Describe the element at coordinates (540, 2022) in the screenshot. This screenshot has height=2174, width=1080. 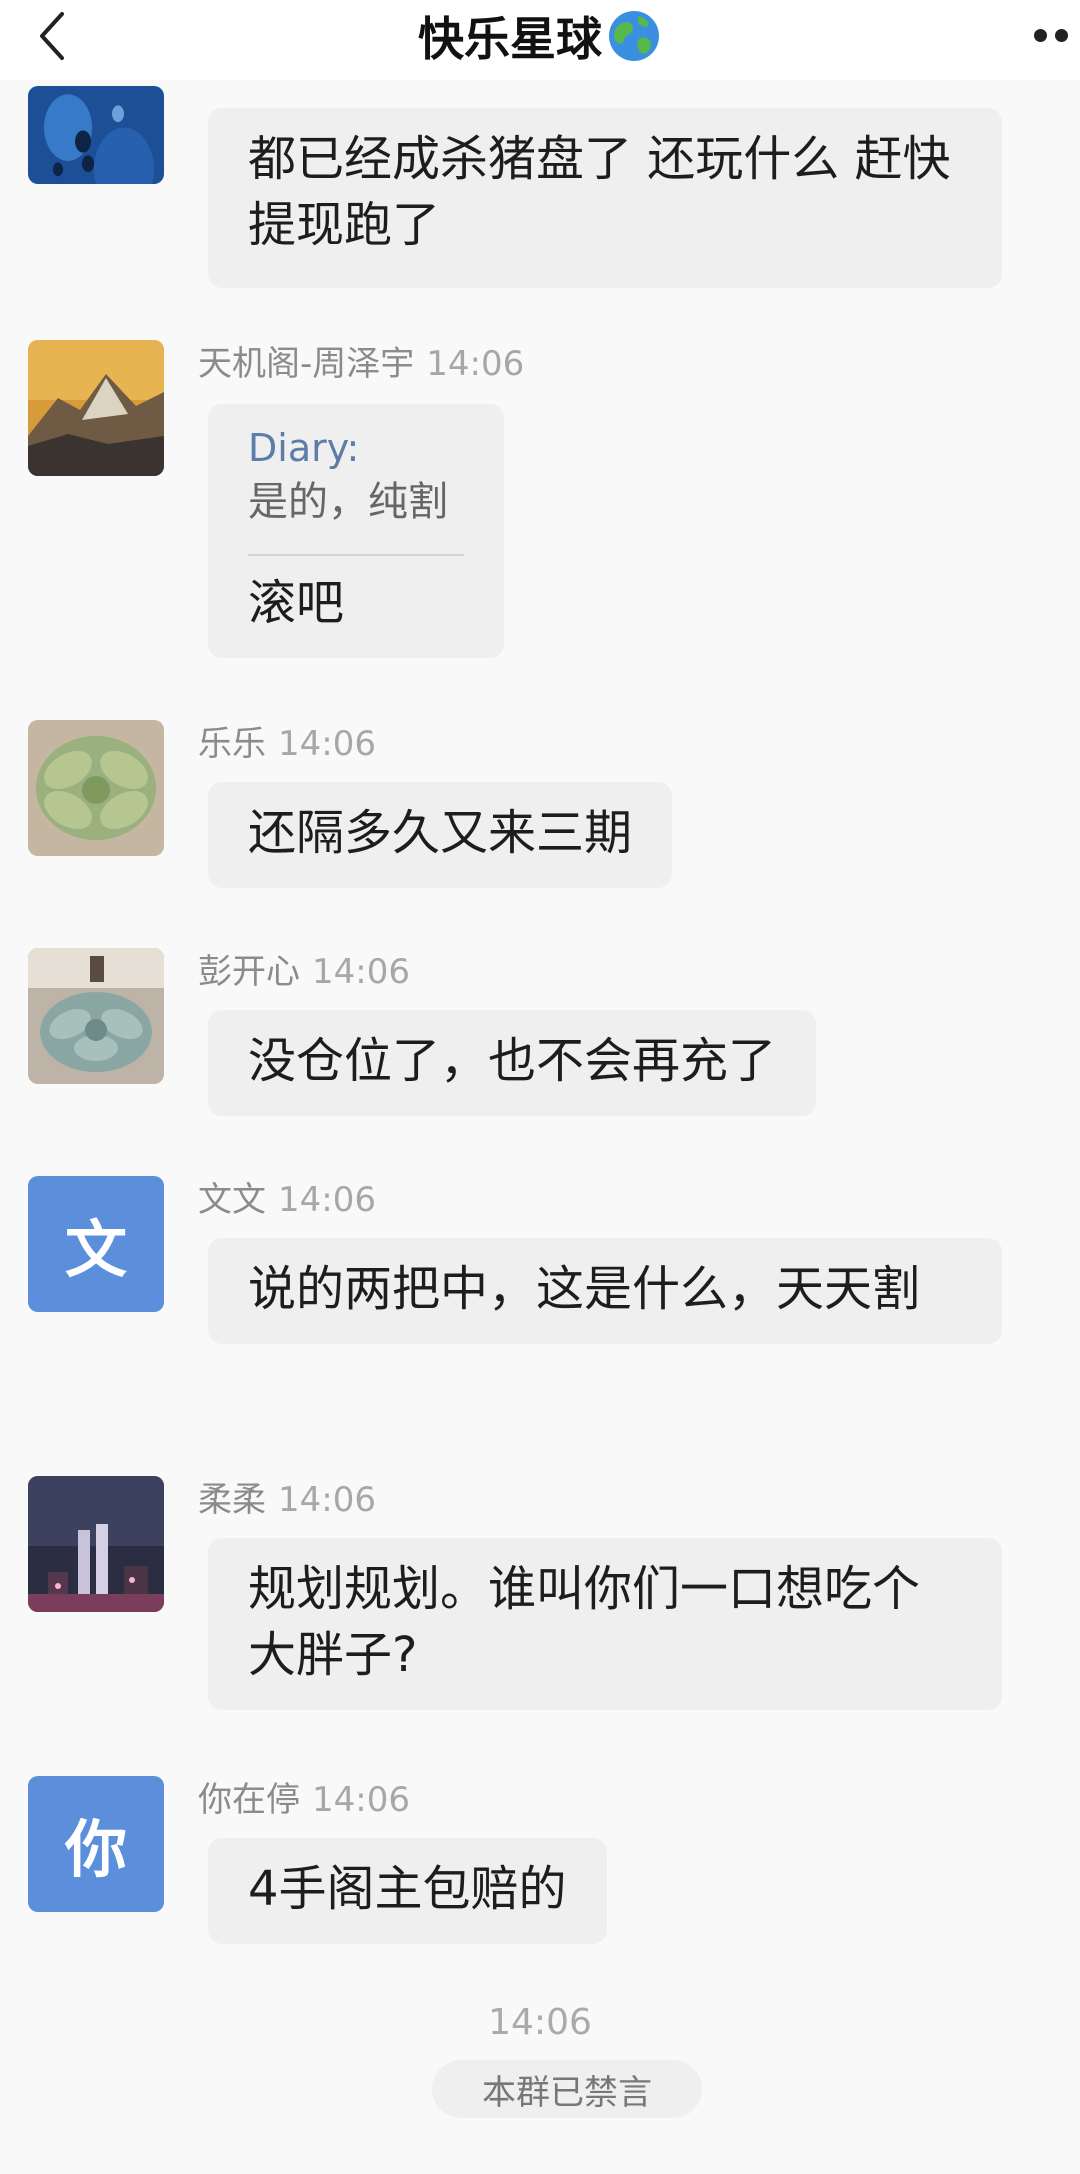
I see `system-time: 14:06` at that location.